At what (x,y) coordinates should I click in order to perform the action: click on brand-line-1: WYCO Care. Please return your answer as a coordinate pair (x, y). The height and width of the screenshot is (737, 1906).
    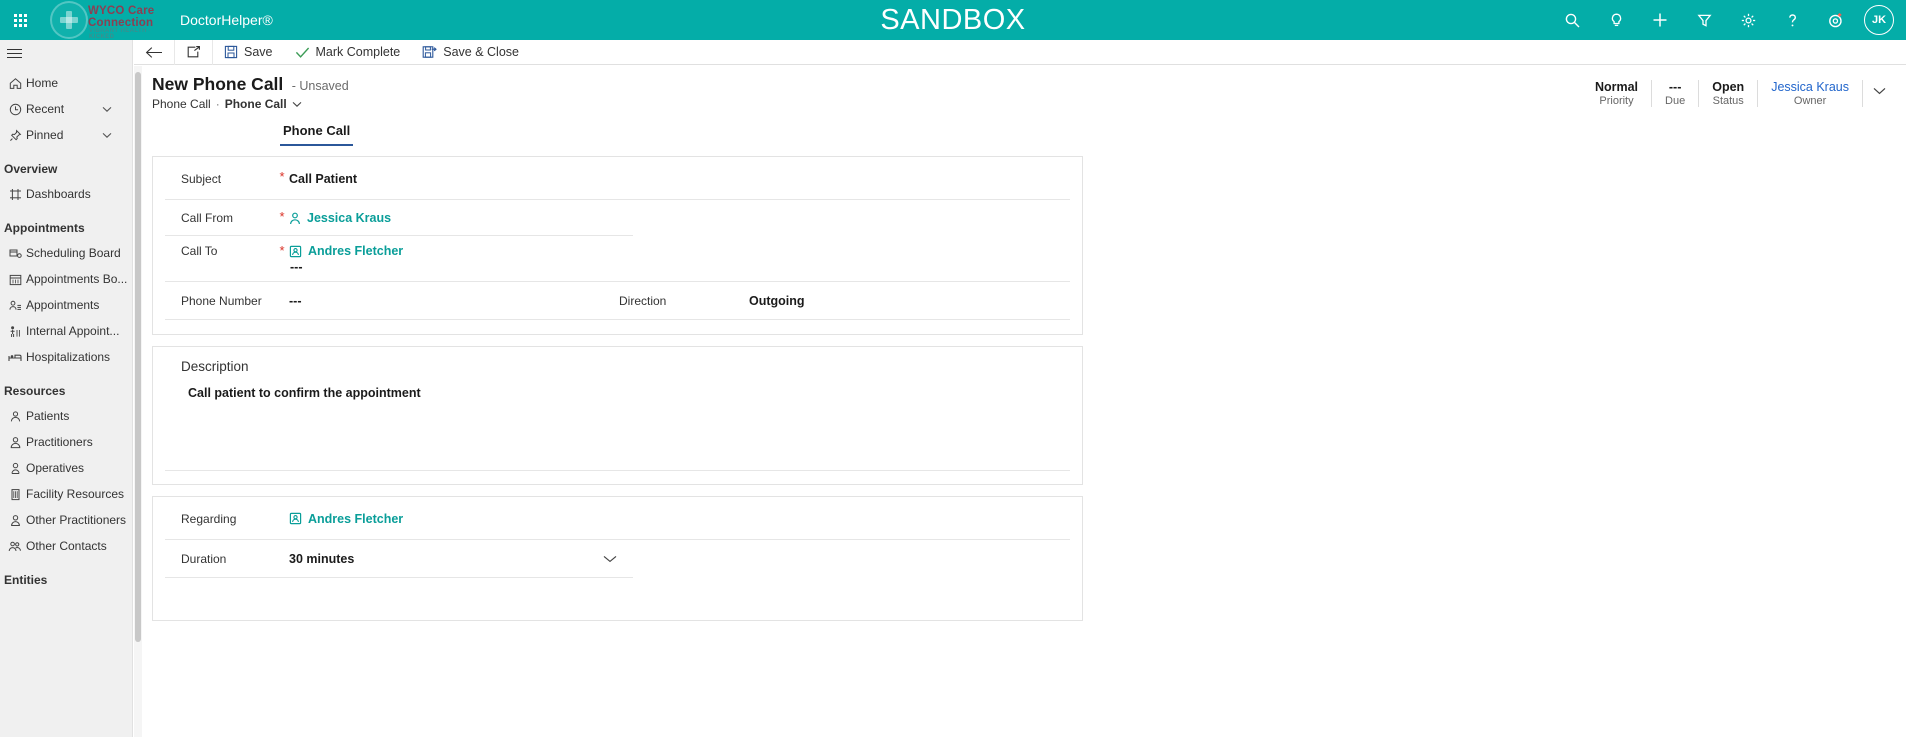
    Looking at the image, I should click on (121, 11).